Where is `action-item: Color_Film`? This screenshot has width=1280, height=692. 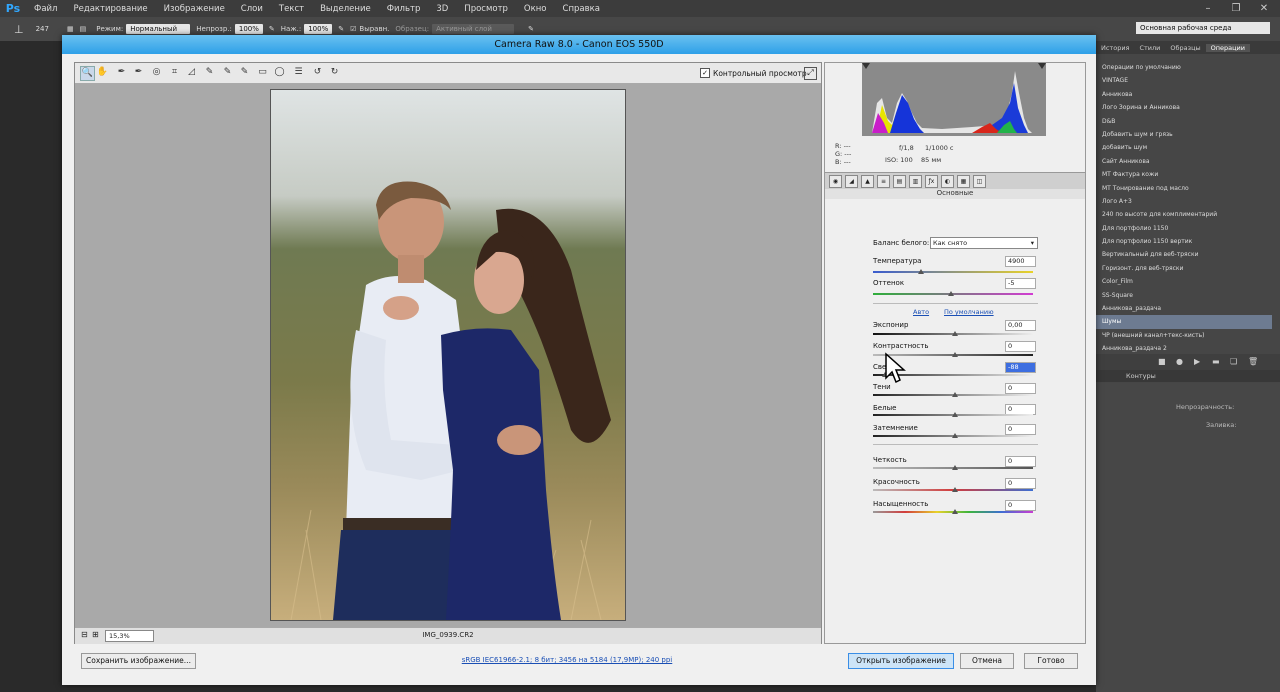 action-item: Color_Film is located at coordinates (1184, 281).